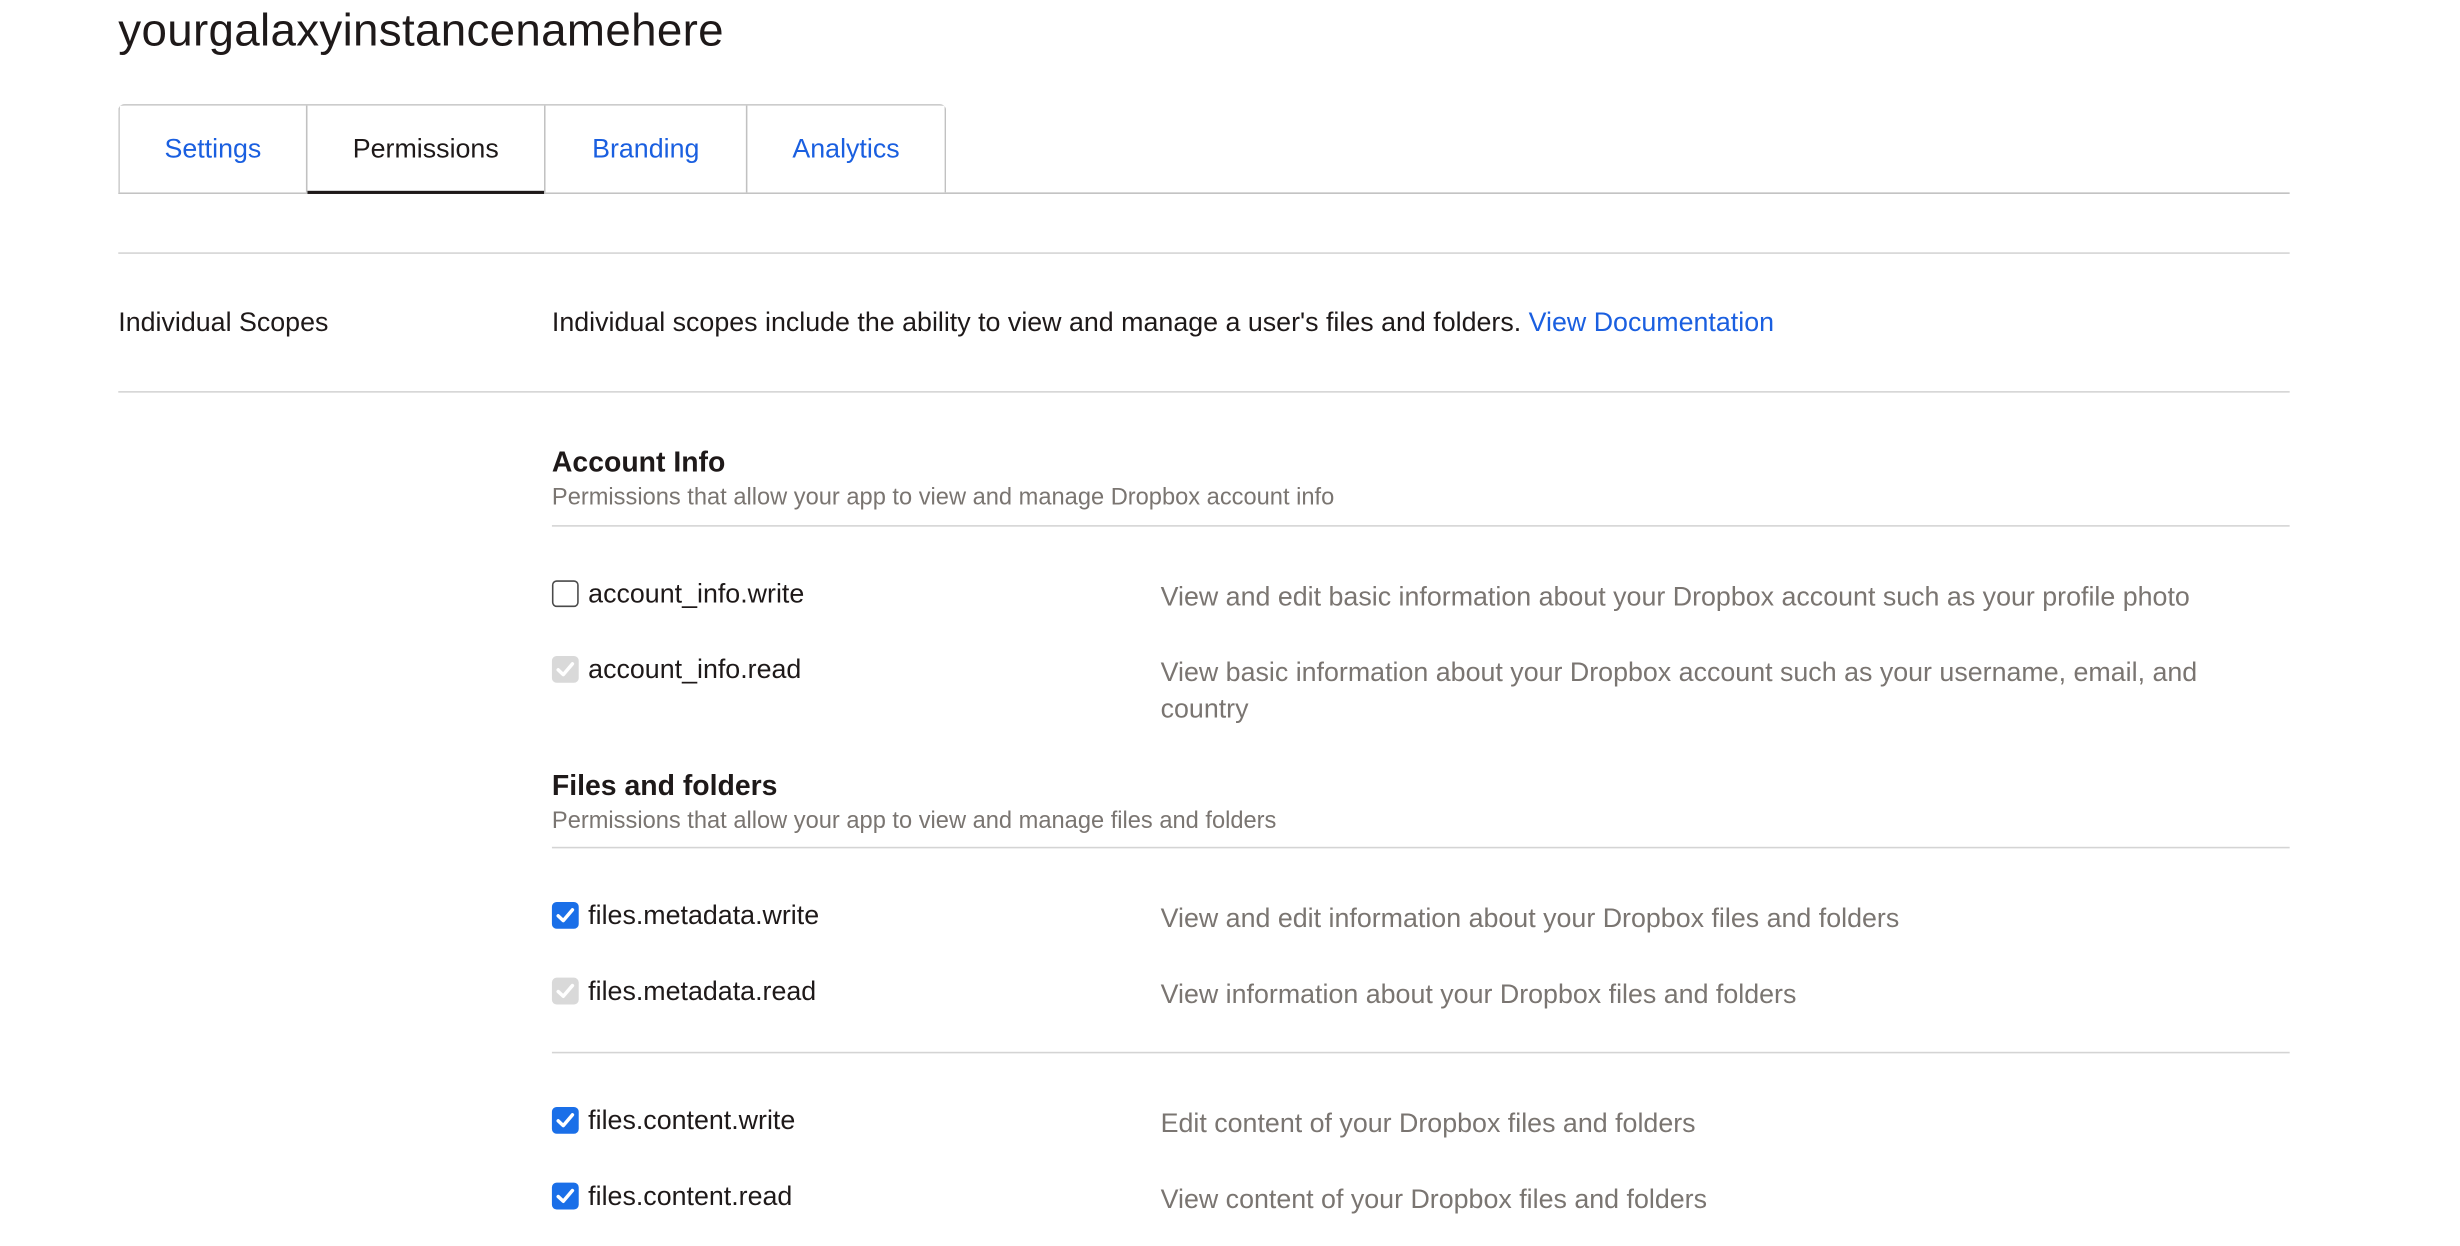 The image size is (2460, 1246). I want to click on app-title: yourgalaxyinstancenamehere, so click(421, 31).